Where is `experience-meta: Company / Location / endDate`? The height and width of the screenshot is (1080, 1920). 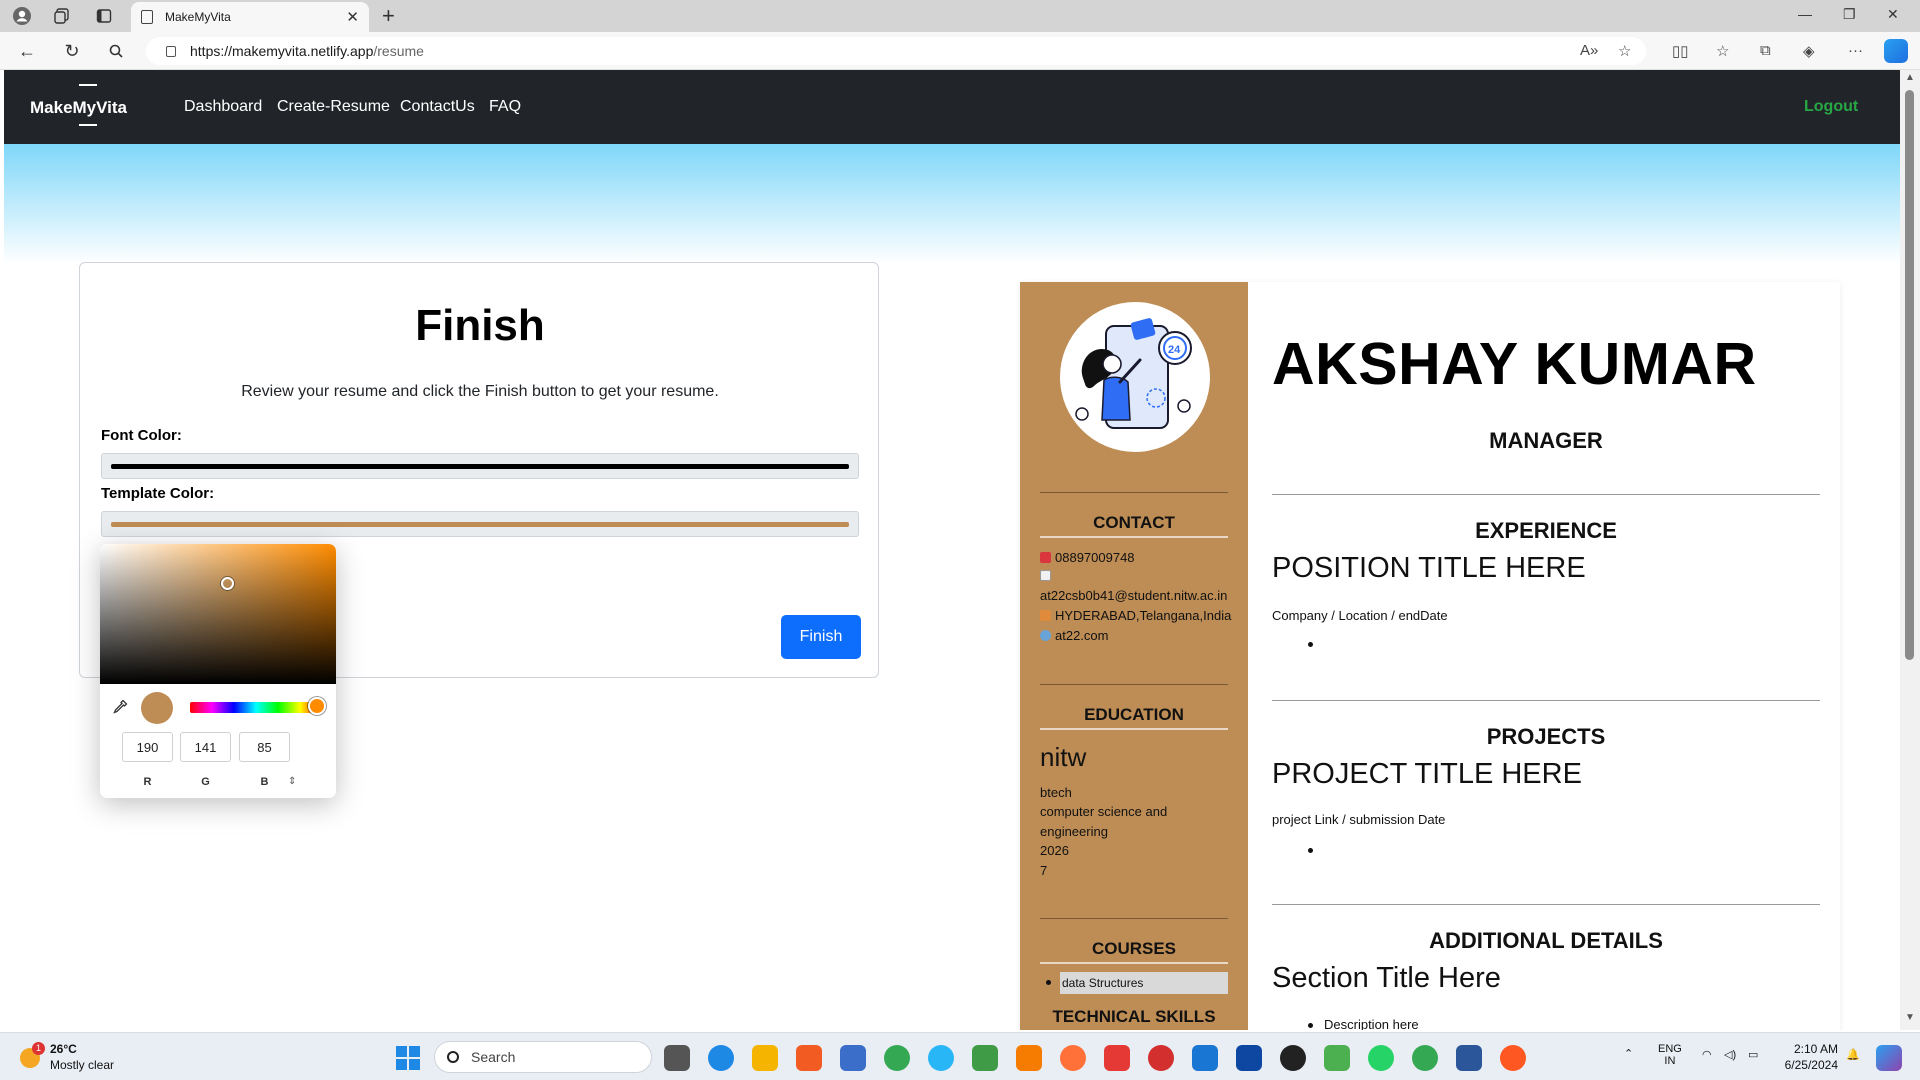
experience-meta: Company / Location / endDate is located at coordinates (1360, 615).